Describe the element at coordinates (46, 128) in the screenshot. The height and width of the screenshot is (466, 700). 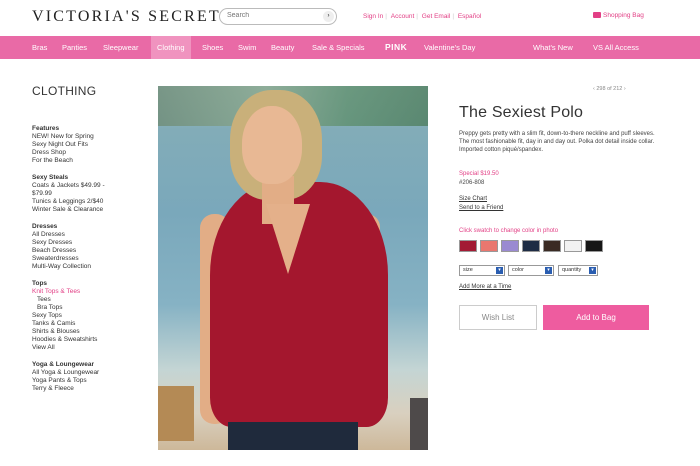
I see `sidebar-heading-features: Features` at that location.